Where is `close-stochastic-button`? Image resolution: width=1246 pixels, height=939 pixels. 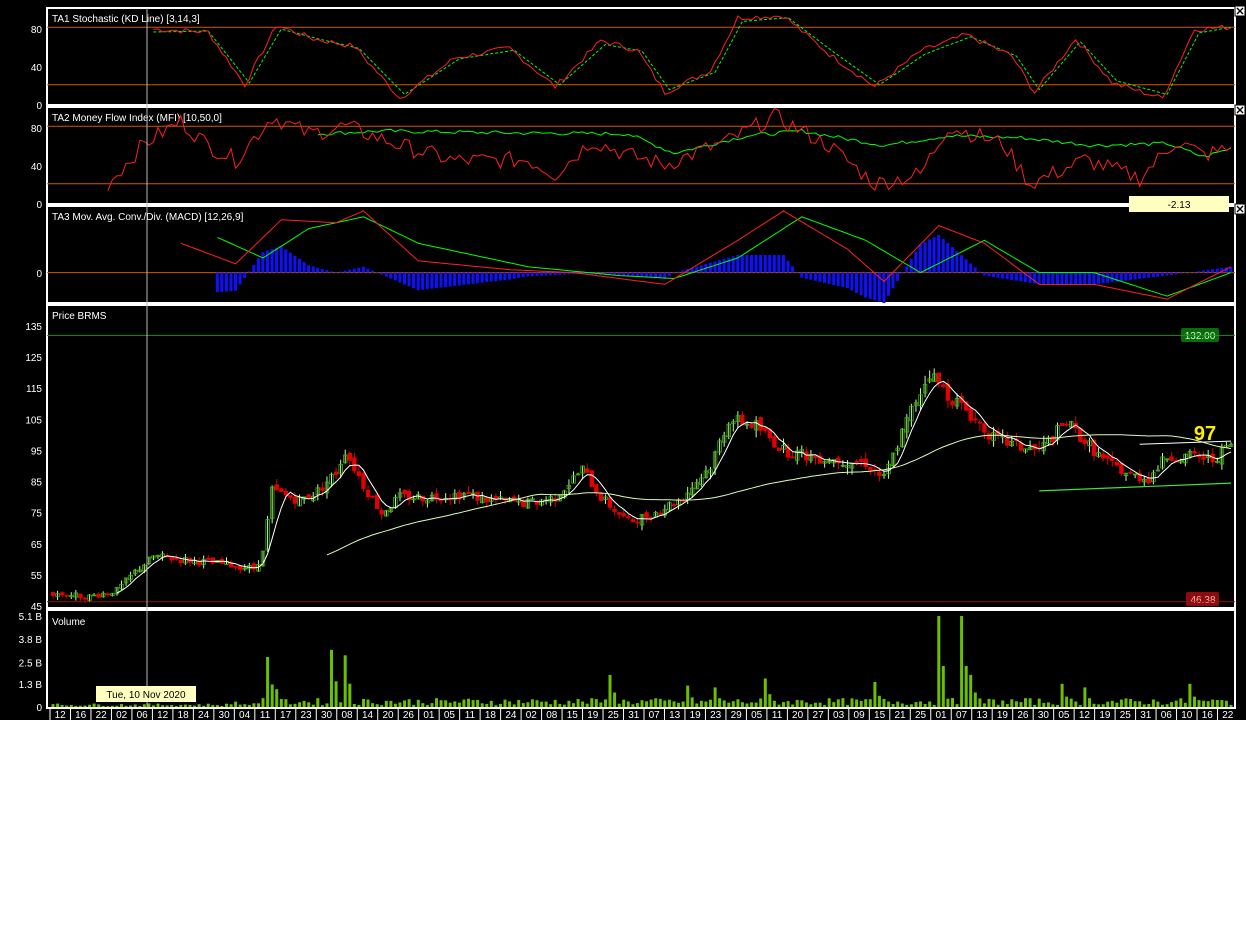 close-stochastic-button is located at coordinates (1240, 11).